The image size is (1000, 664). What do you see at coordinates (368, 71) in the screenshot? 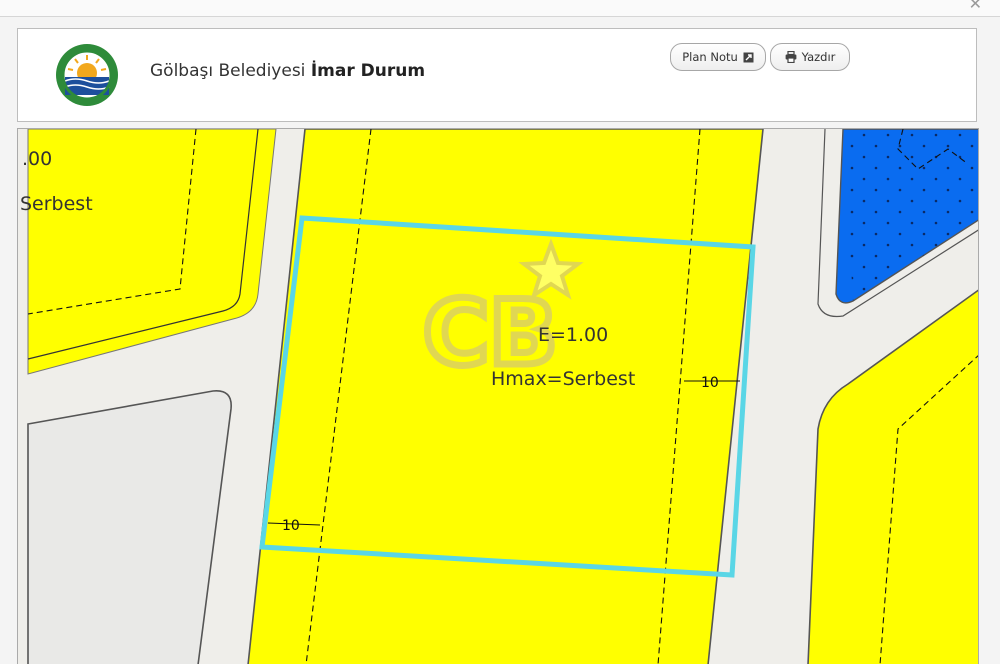
I see `section-name: İmar Durum` at bounding box center [368, 71].